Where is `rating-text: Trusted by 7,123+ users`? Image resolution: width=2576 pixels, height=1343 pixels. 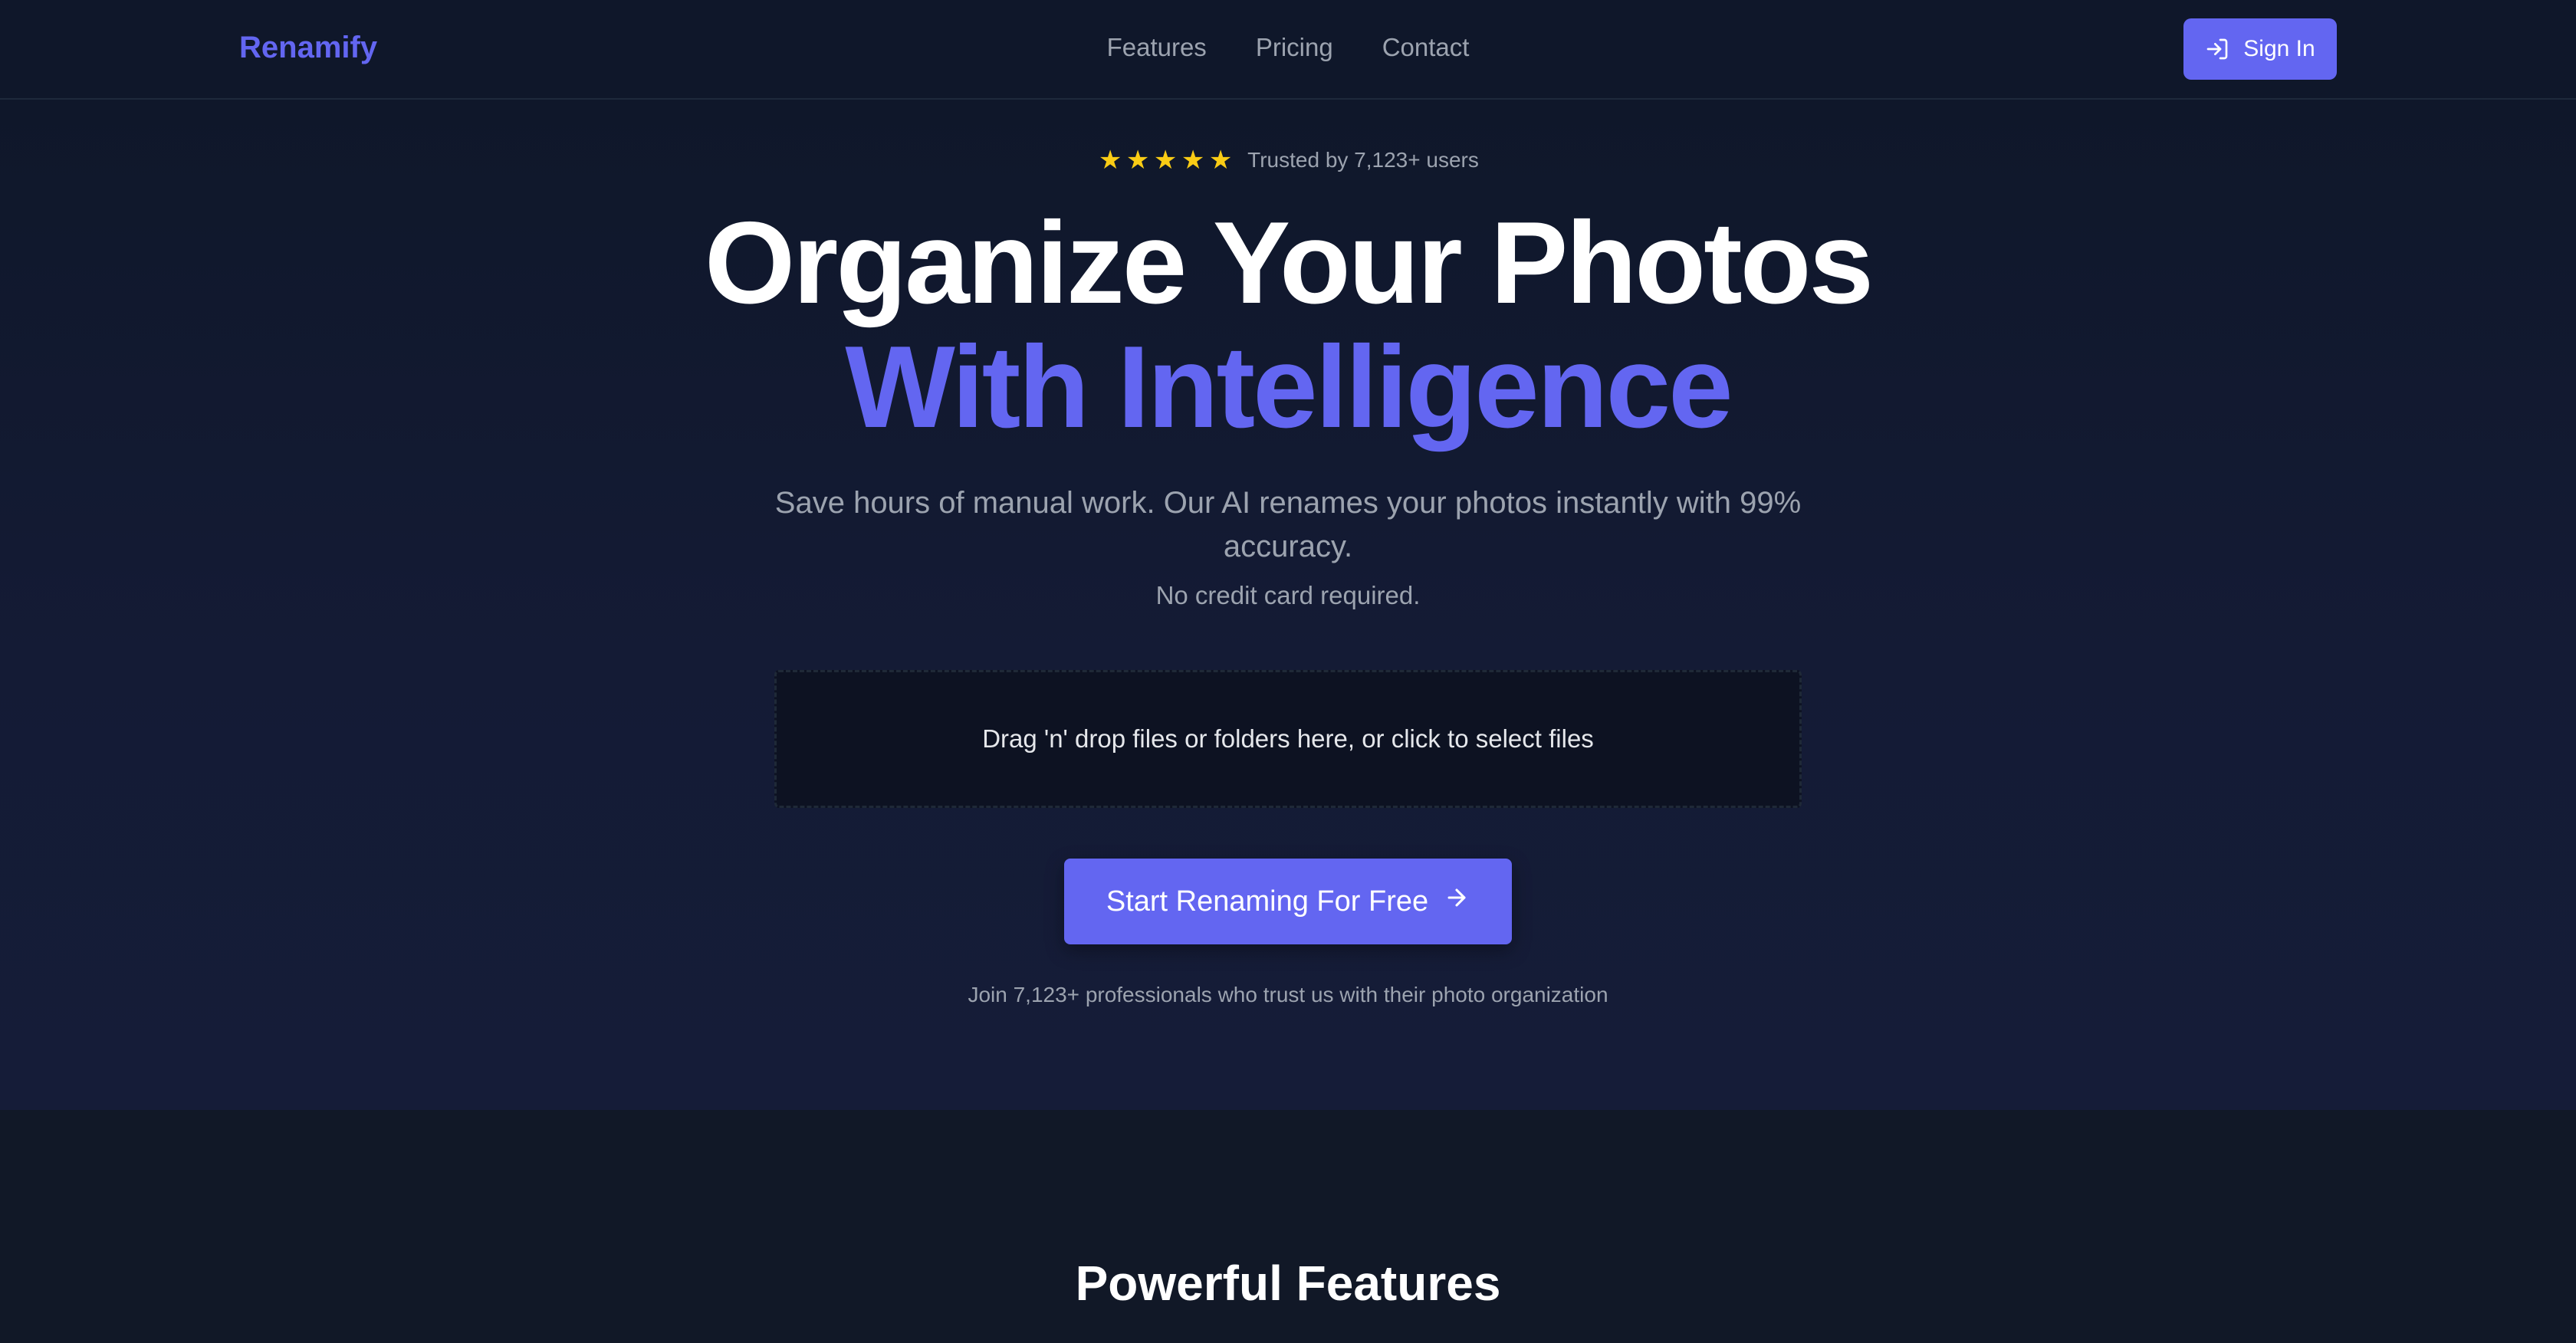 rating-text: Trusted by 7,123+ users is located at coordinates (1363, 160).